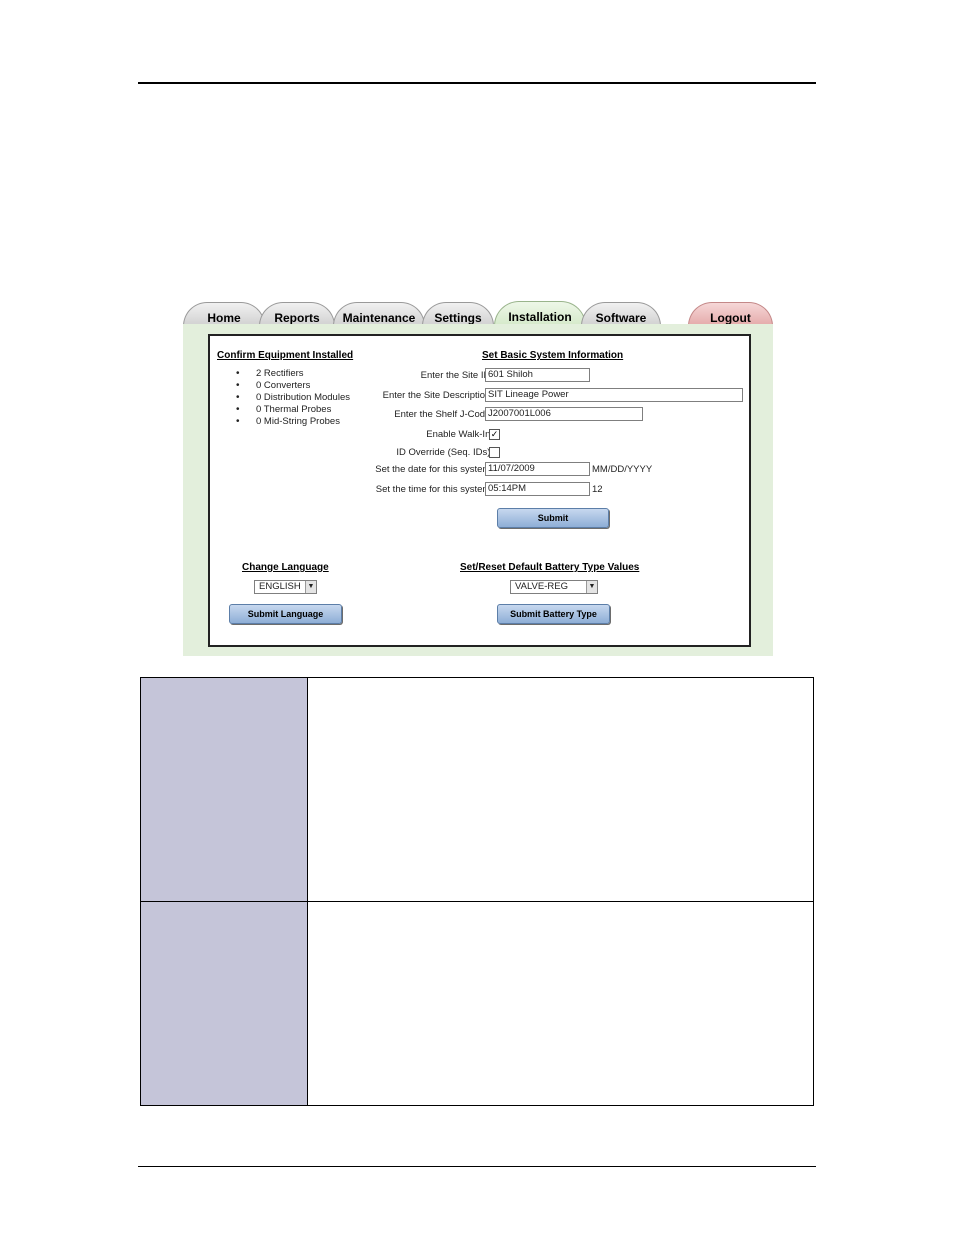  I want to click on site-id-input: 601 Shiloh, so click(537, 375).